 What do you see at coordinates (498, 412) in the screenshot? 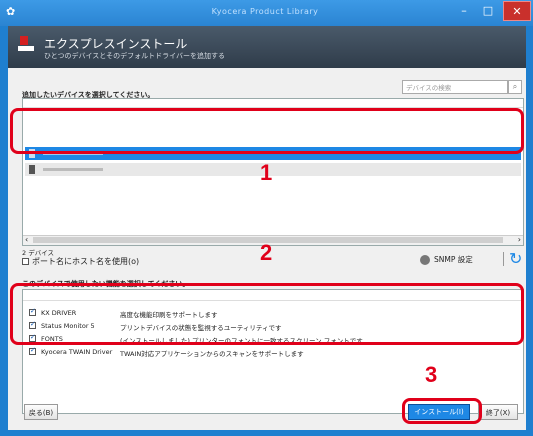
I see `exit-button: 終了(X)` at bounding box center [498, 412].